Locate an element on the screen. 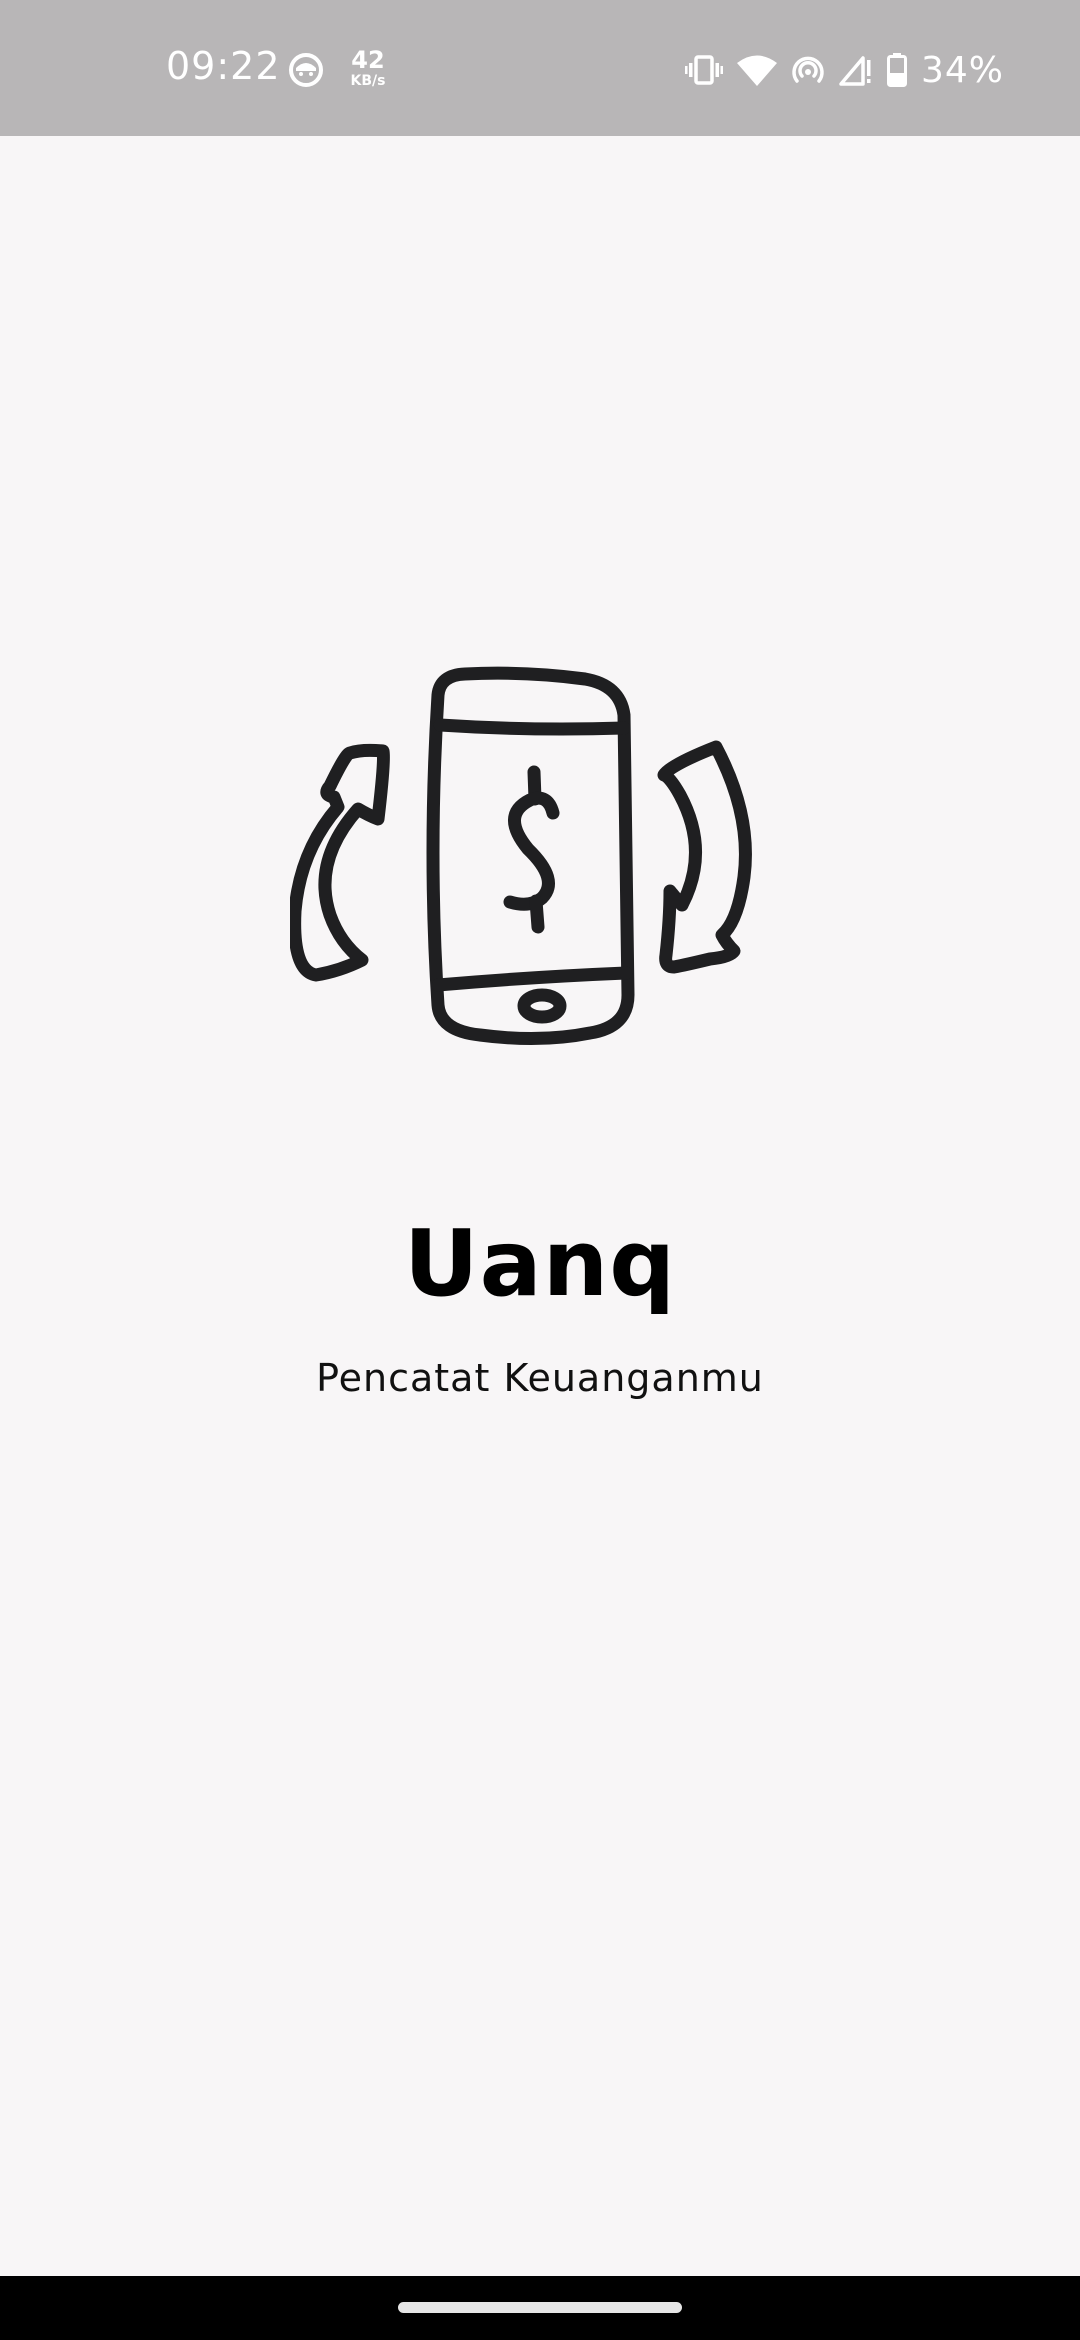 The height and width of the screenshot is (2340, 1080). app-subtitle: Pencatat Keuanganmu is located at coordinates (540, 1378).